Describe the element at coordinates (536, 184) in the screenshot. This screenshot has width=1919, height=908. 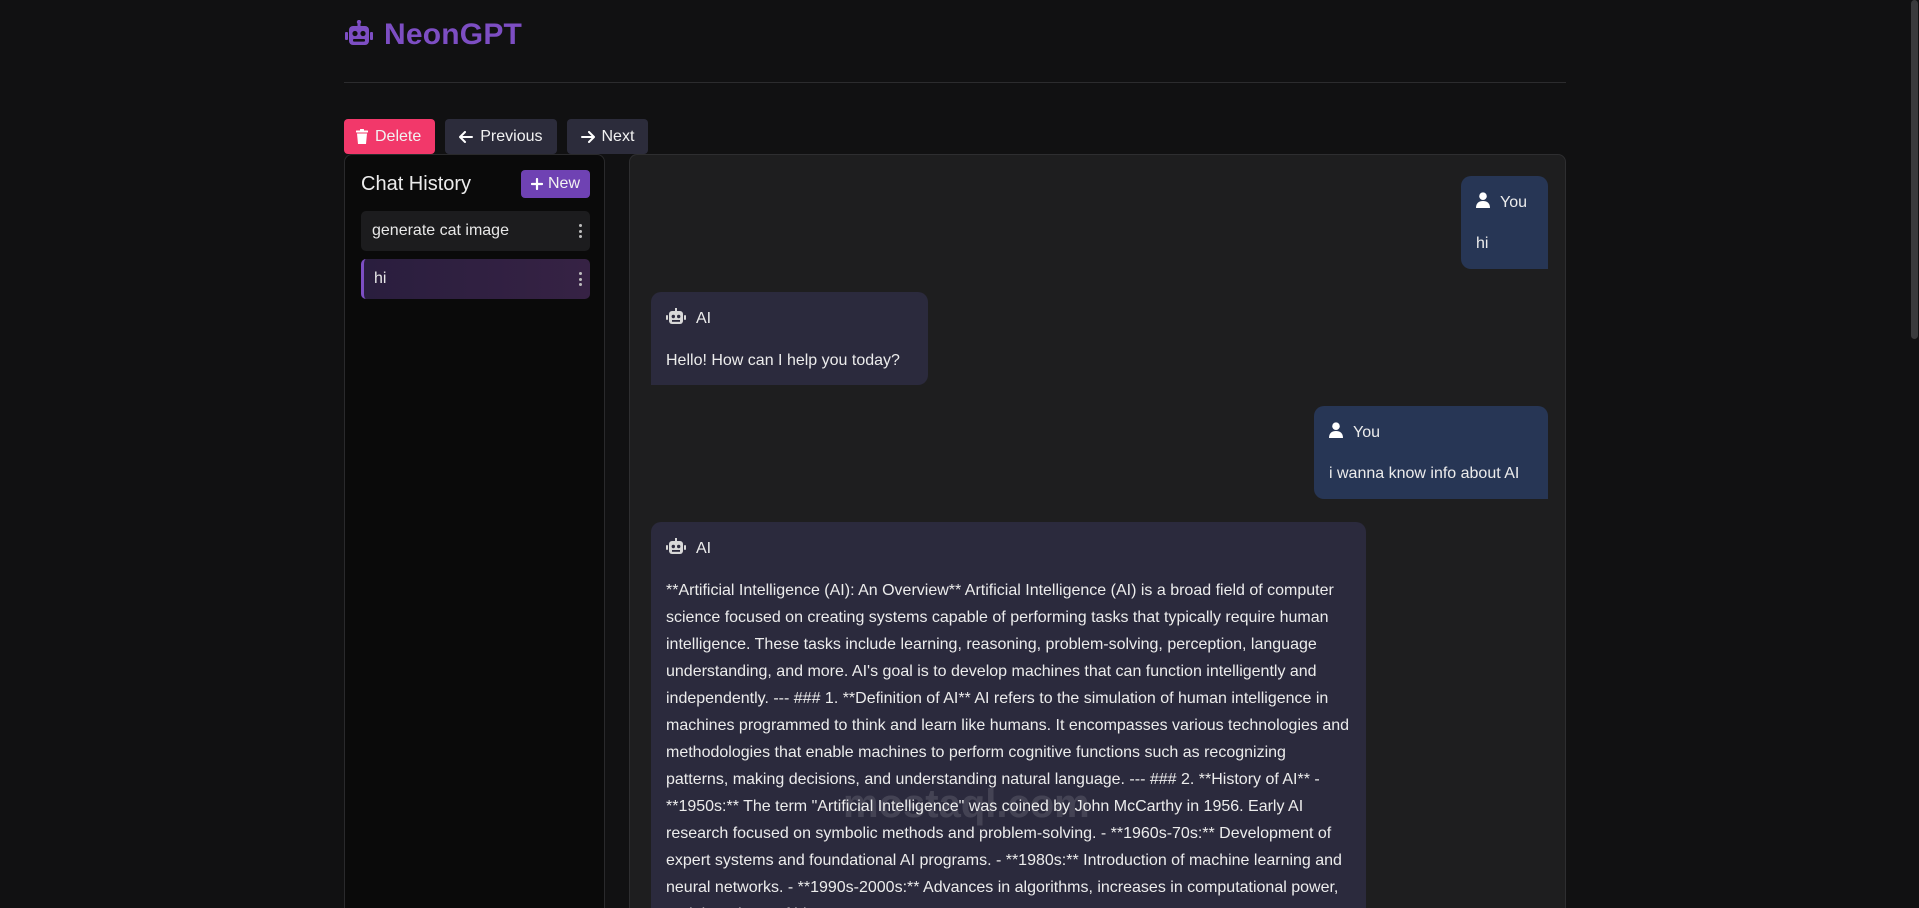
I see `plus-icon` at that location.